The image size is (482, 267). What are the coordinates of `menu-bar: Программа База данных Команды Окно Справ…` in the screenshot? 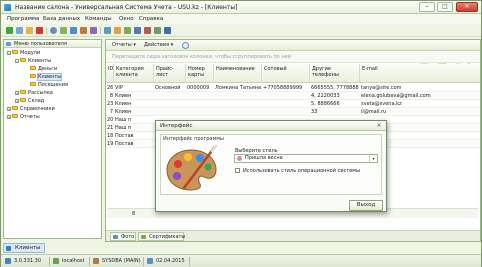 It's located at (241, 19).